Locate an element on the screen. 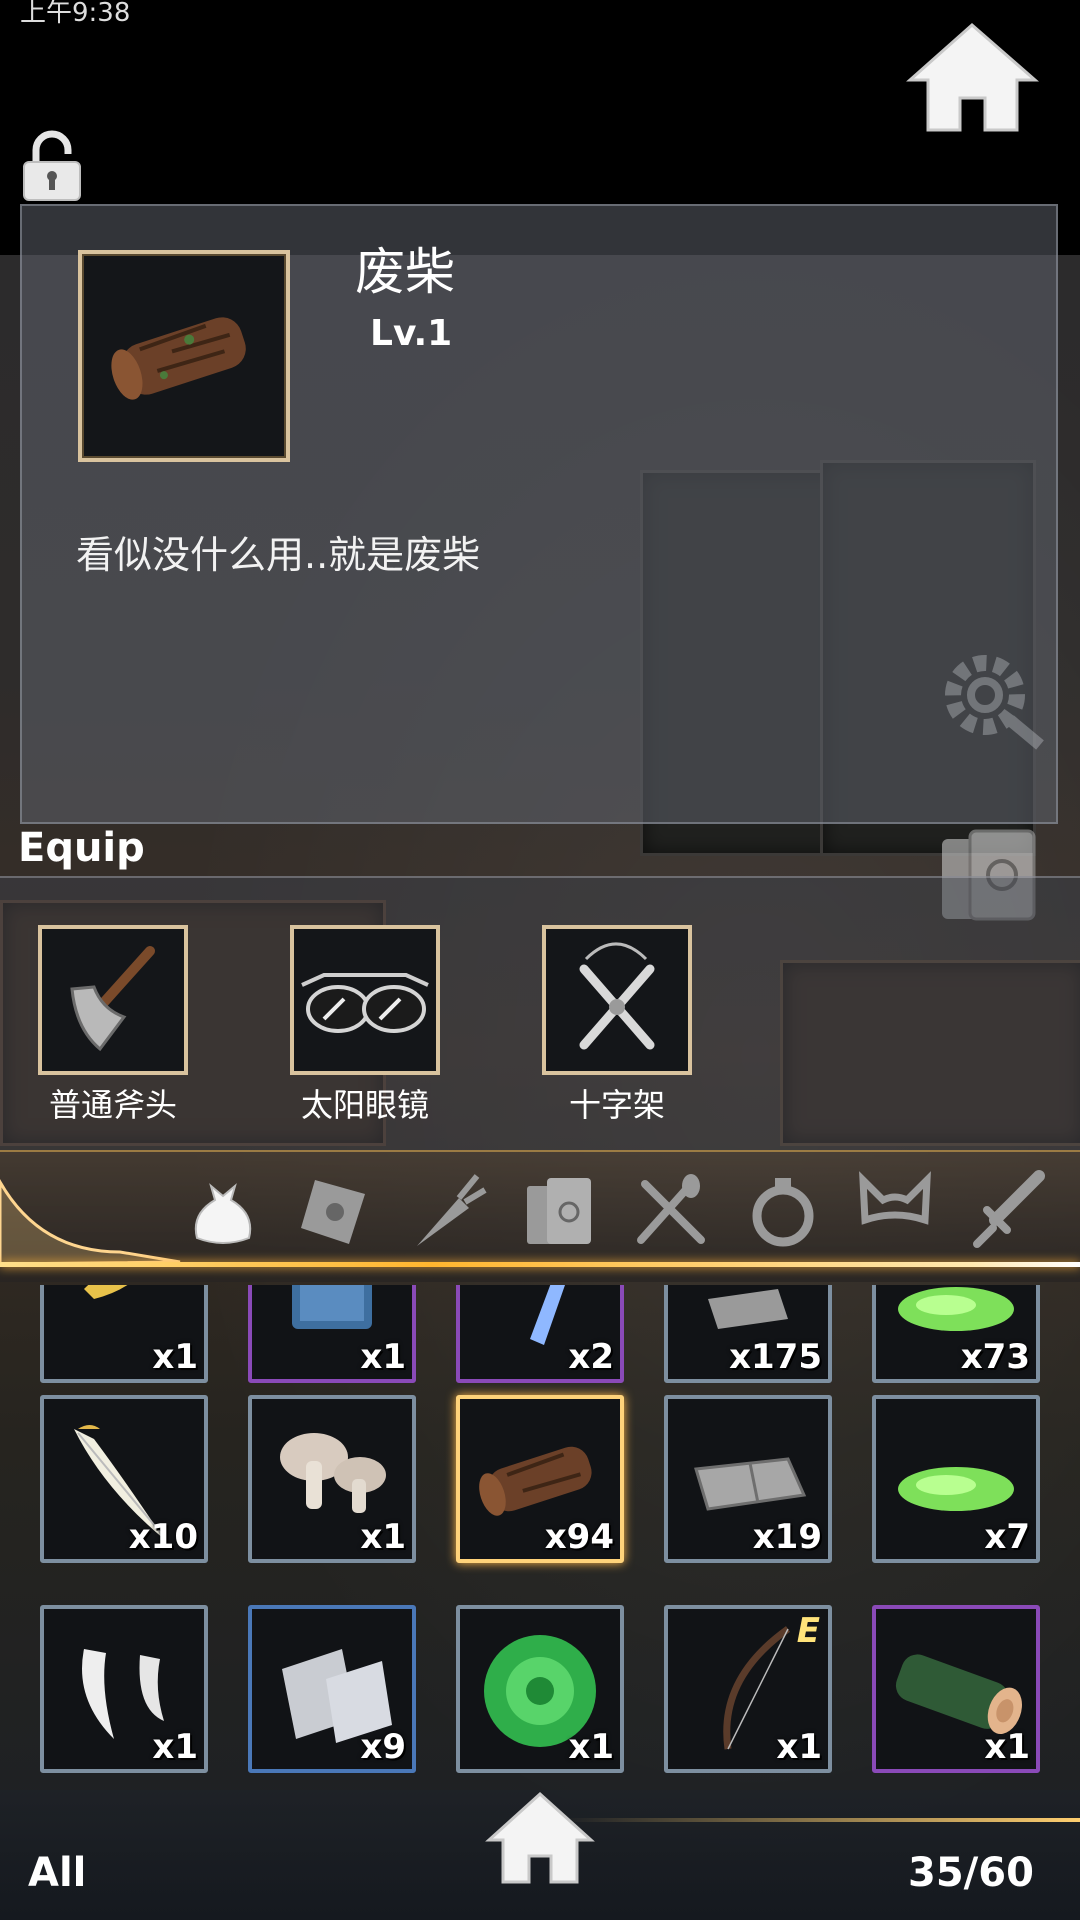 This screenshot has height=1920, width=1080. axe-icon is located at coordinates (112, 999).